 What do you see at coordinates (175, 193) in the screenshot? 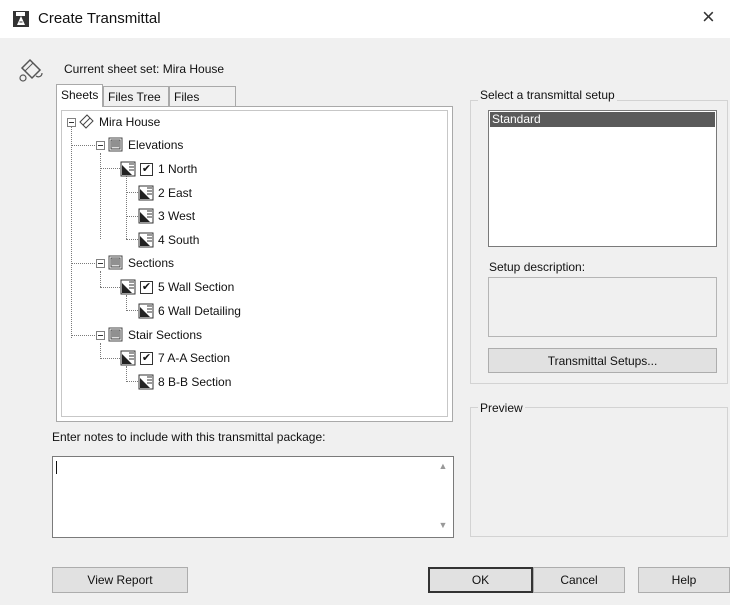
I see `sheet-label: 2 East` at bounding box center [175, 193].